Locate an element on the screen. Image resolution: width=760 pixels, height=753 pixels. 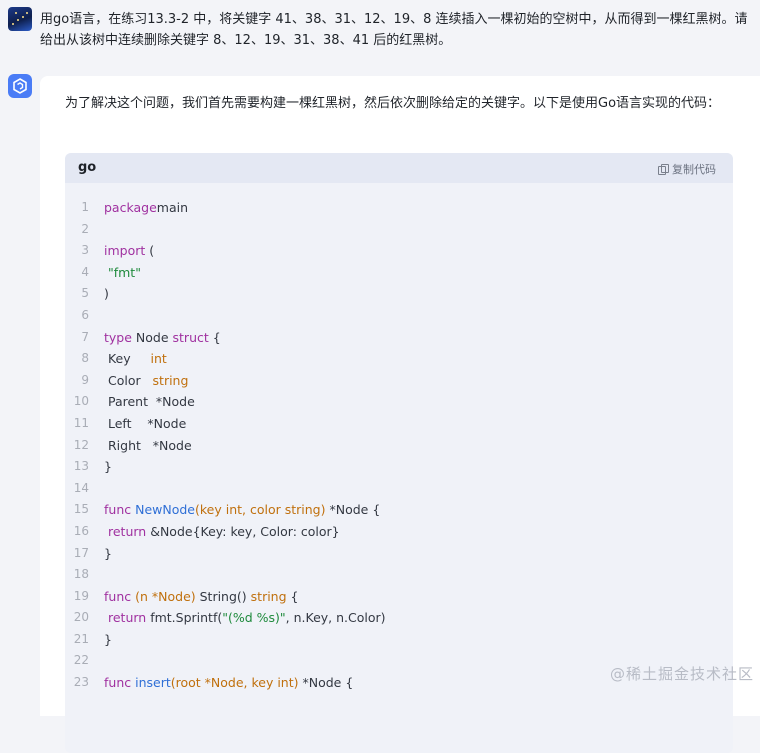
code-line: 9 Color string is located at coordinates (399, 381).